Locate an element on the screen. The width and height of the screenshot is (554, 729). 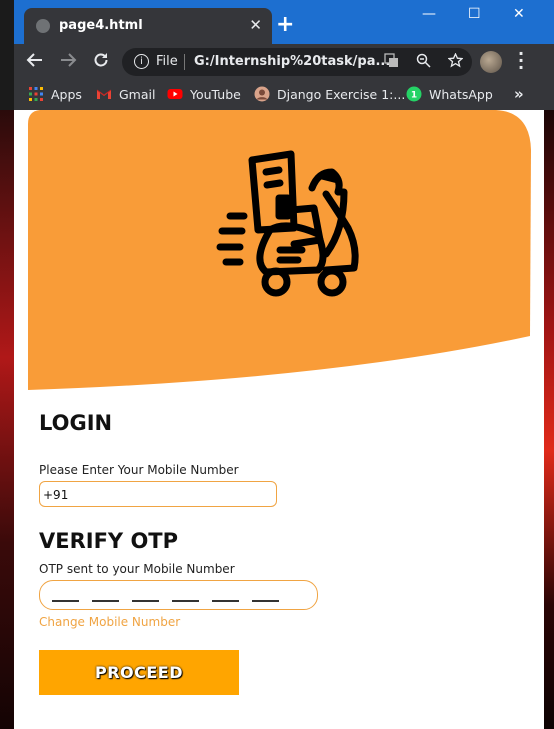
bookmark-youtube: YouTube is located at coordinates (204, 94).